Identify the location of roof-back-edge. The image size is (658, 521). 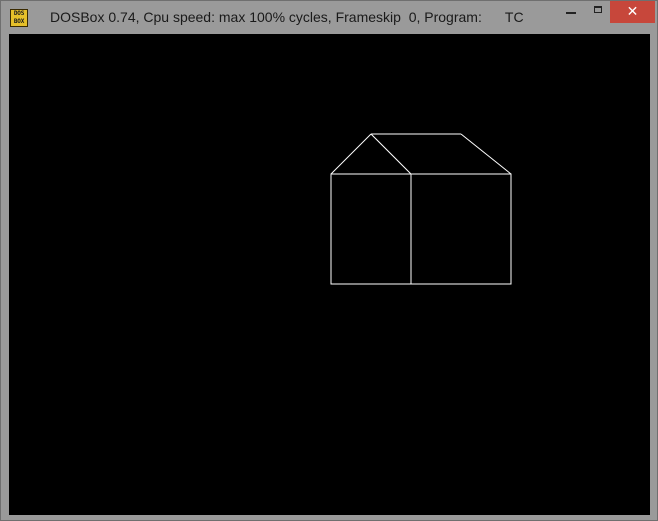
(486, 154).